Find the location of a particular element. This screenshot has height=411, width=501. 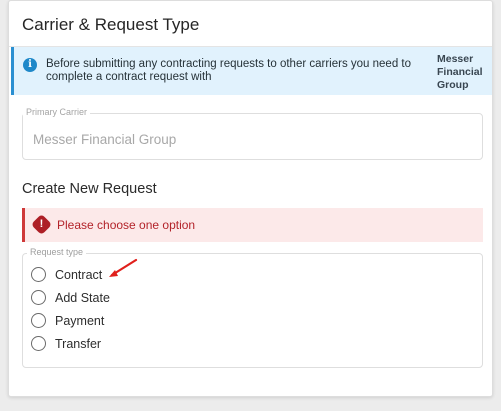

primary-carrier-label: Primary Carrier is located at coordinates (57, 112).